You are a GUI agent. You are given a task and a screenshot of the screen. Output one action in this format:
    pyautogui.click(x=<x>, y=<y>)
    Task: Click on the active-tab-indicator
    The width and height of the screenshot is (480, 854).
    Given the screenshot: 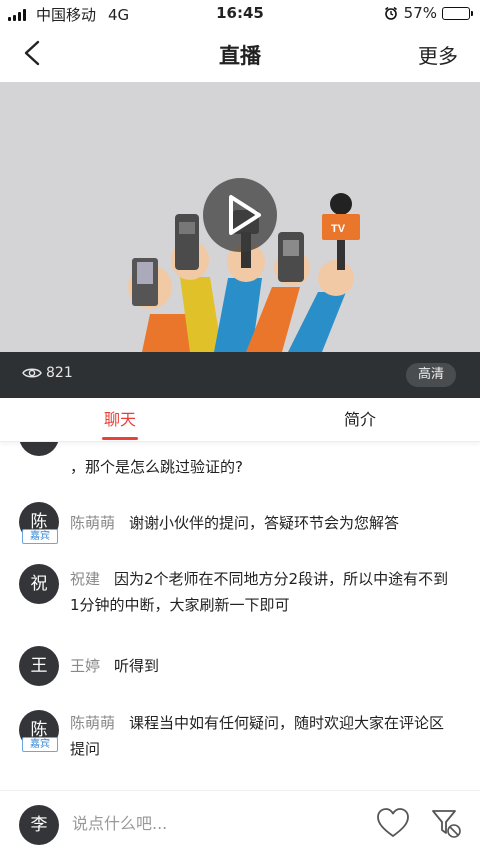 What is the action you would take?
    pyautogui.click(x=120, y=438)
    